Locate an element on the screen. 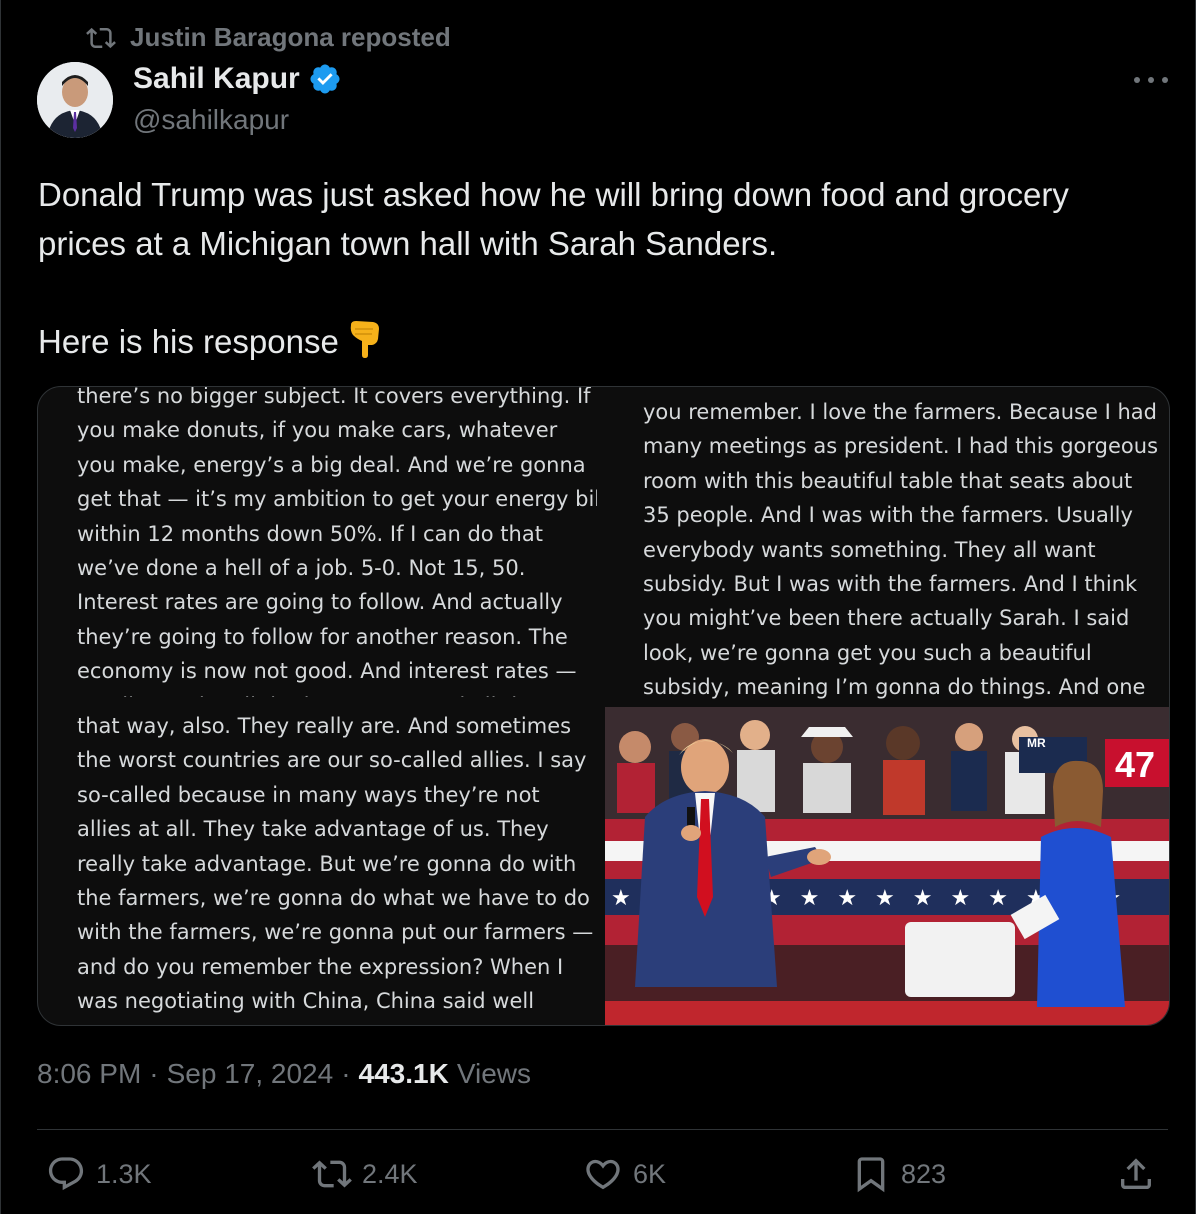 The image size is (1196, 1214). share-icon is located at coordinates (1136, 1173).